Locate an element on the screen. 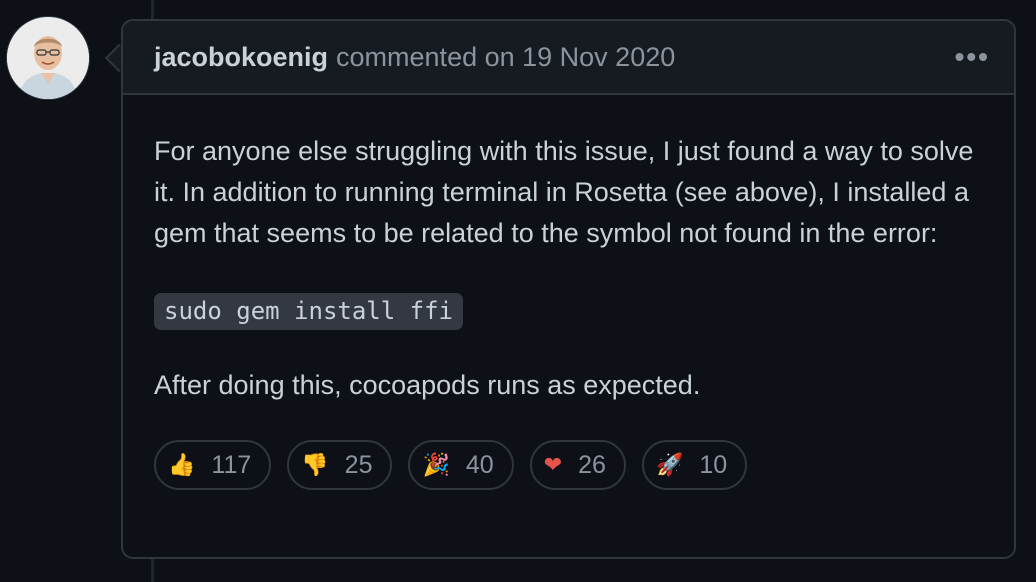 The height and width of the screenshot is (582, 1036). reaction-rocket: 🚀 10 is located at coordinates (694, 465).